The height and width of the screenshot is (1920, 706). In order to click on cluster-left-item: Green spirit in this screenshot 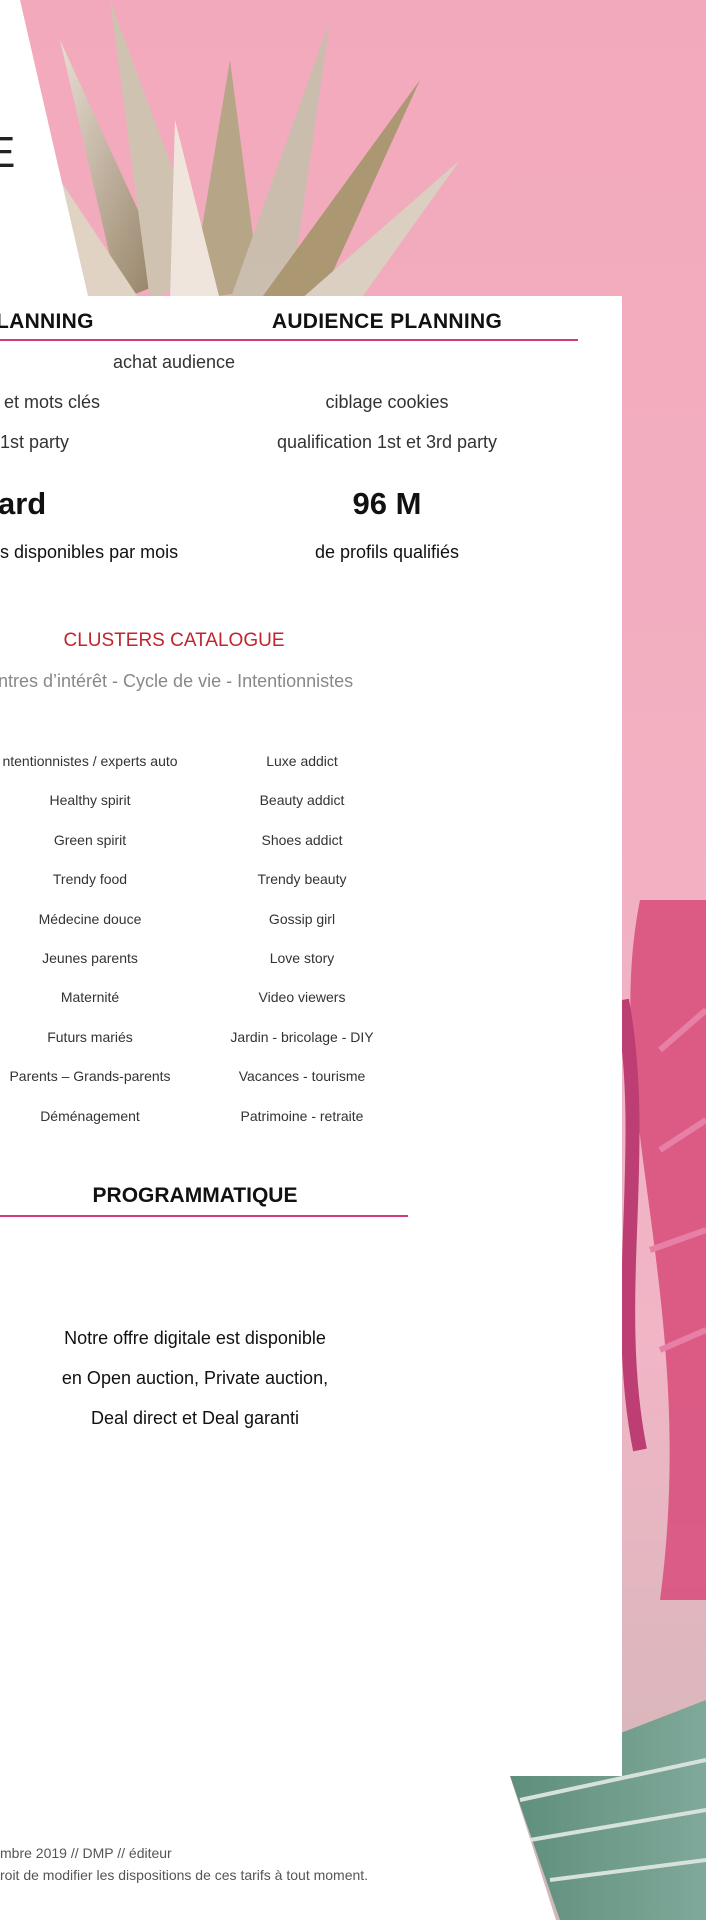, I will do `click(90, 839)`.